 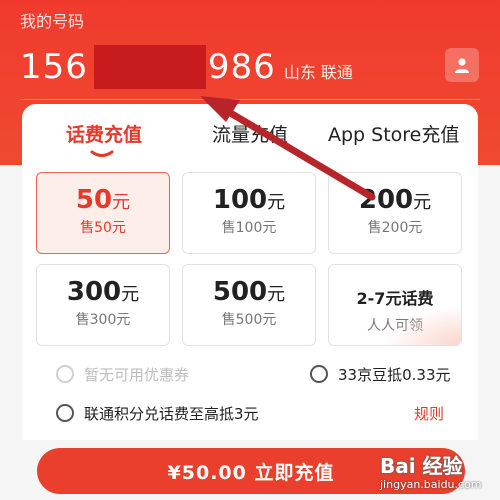 I want to click on header-divider, so click(x=250, y=99).